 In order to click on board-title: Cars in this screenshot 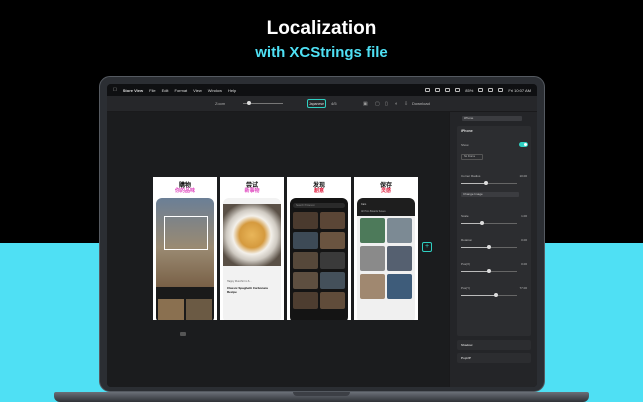, I will do `click(364, 204)`.